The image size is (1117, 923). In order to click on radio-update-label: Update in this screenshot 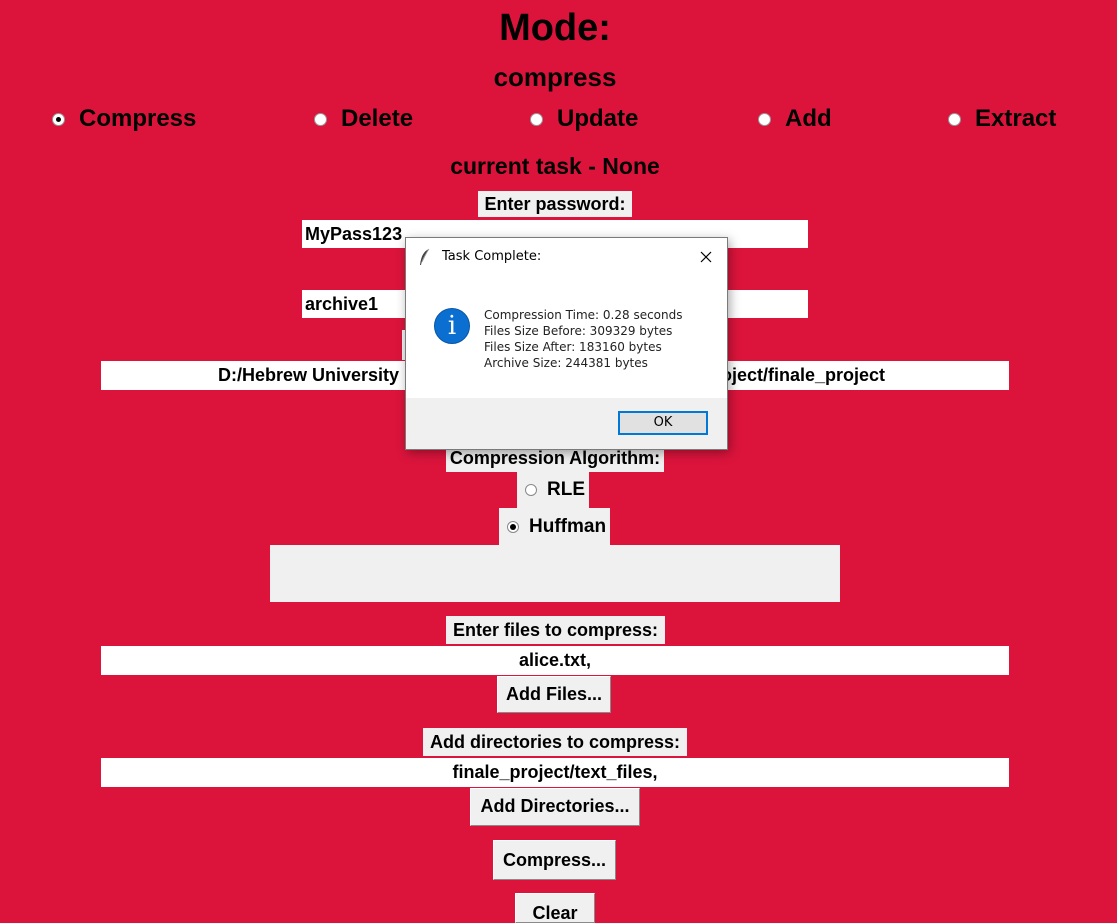, I will do `click(598, 118)`.